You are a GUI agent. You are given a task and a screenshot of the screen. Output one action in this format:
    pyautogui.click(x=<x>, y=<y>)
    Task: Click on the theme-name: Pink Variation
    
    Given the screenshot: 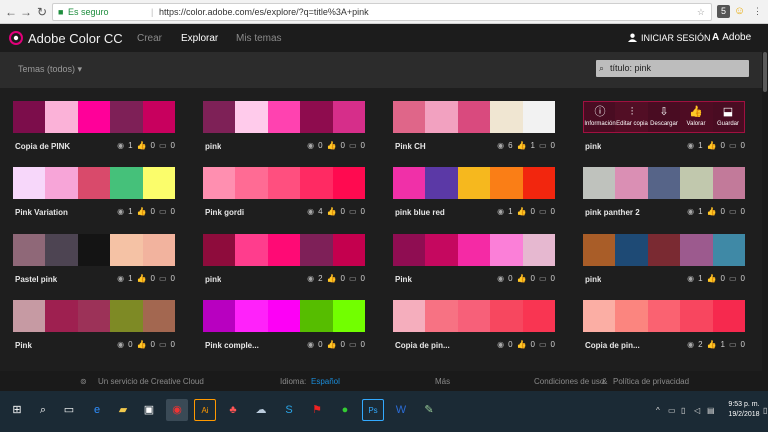 What is the action you would take?
    pyautogui.click(x=41, y=212)
    